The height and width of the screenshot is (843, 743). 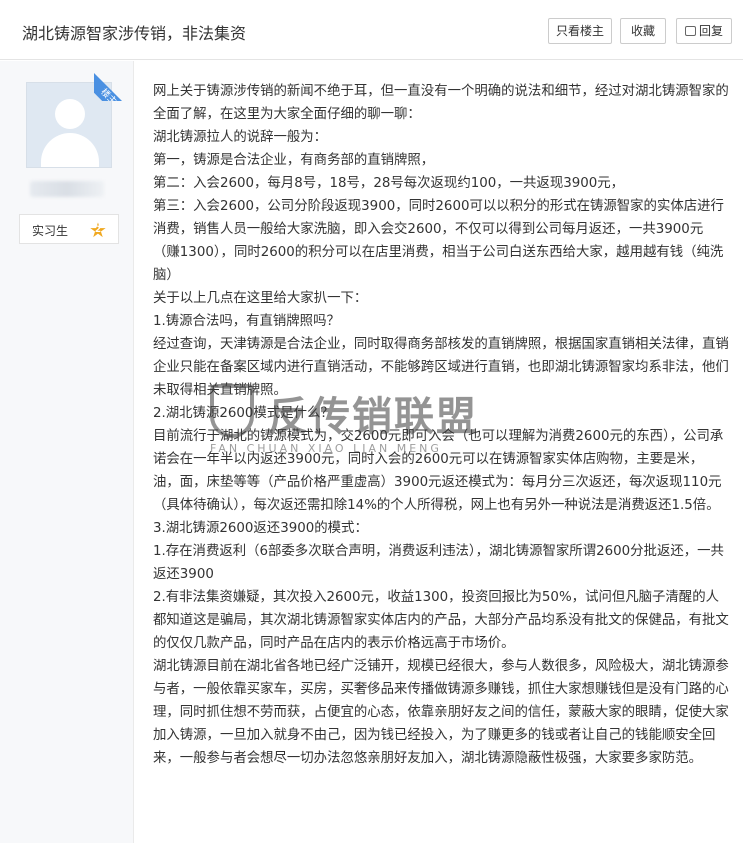 What do you see at coordinates (371, 30) in the screenshot?
I see `thread-header: 湖北铸源智家涉传销，非法集资 只看楼主 收藏 回复` at bounding box center [371, 30].